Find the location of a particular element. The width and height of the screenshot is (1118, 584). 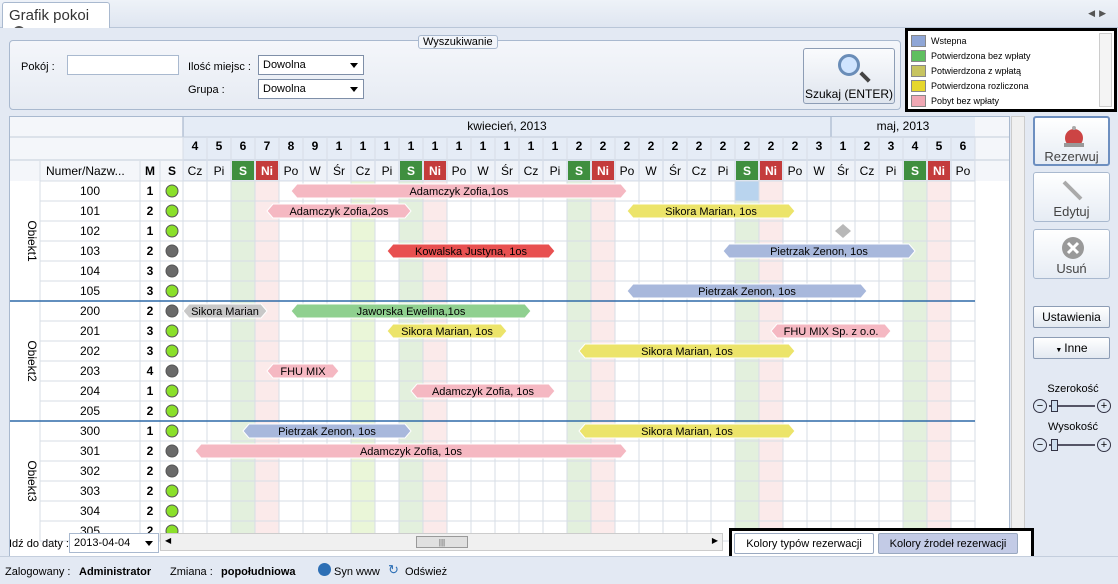

selected-cell is located at coordinates (747, 191).